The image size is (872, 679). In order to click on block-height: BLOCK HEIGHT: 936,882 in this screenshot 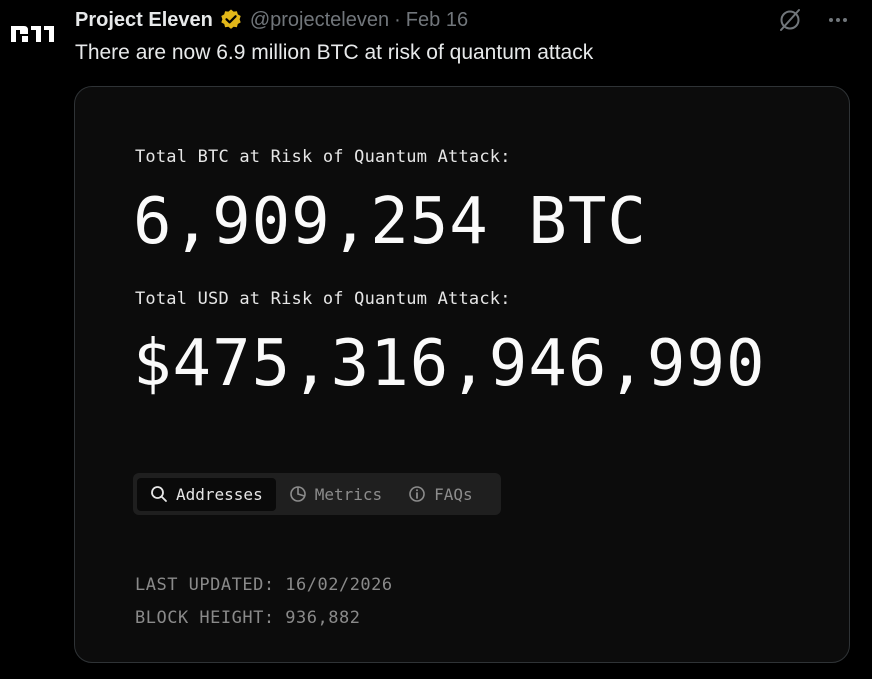, I will do `click(248, 618)`.